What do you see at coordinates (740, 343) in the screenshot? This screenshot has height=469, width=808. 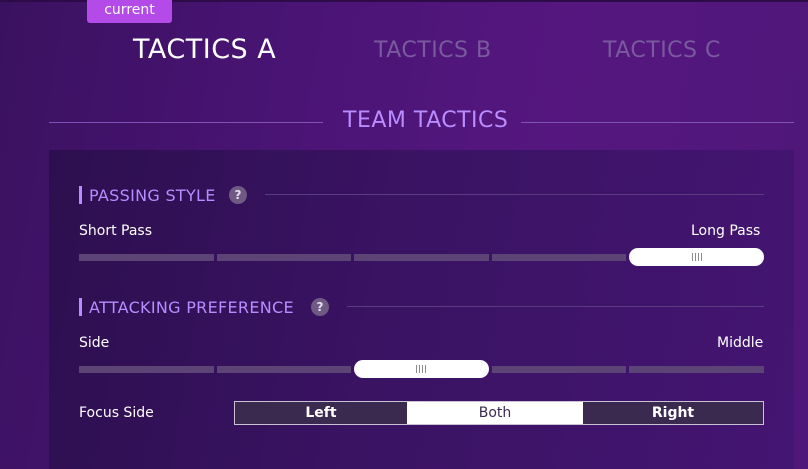 I see `attacking-preference-right-label: Middle` at bounding box center [740, 343].